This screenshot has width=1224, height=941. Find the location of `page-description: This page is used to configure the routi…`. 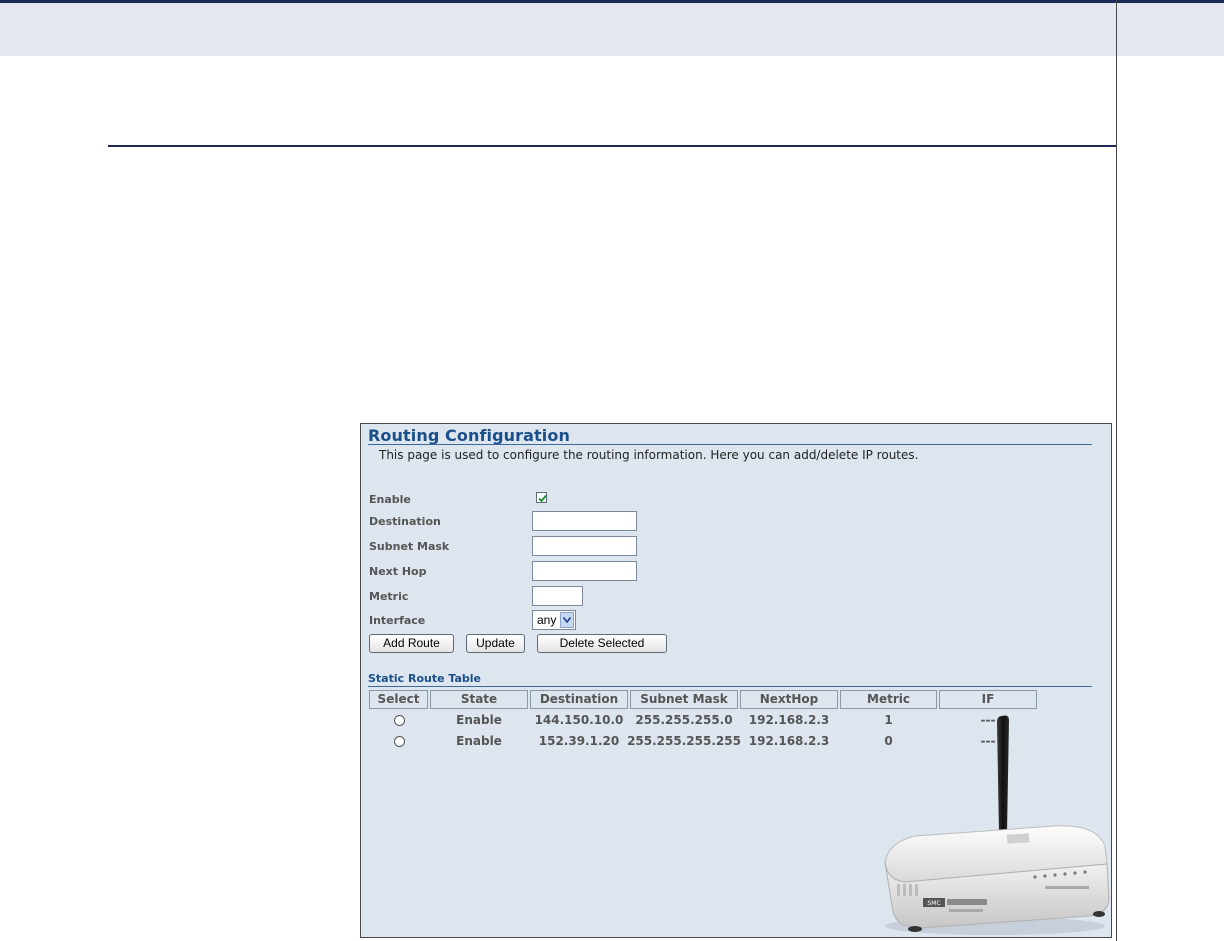

page-description: This page is used to configure the routi… is located at coordinates (649, 455).